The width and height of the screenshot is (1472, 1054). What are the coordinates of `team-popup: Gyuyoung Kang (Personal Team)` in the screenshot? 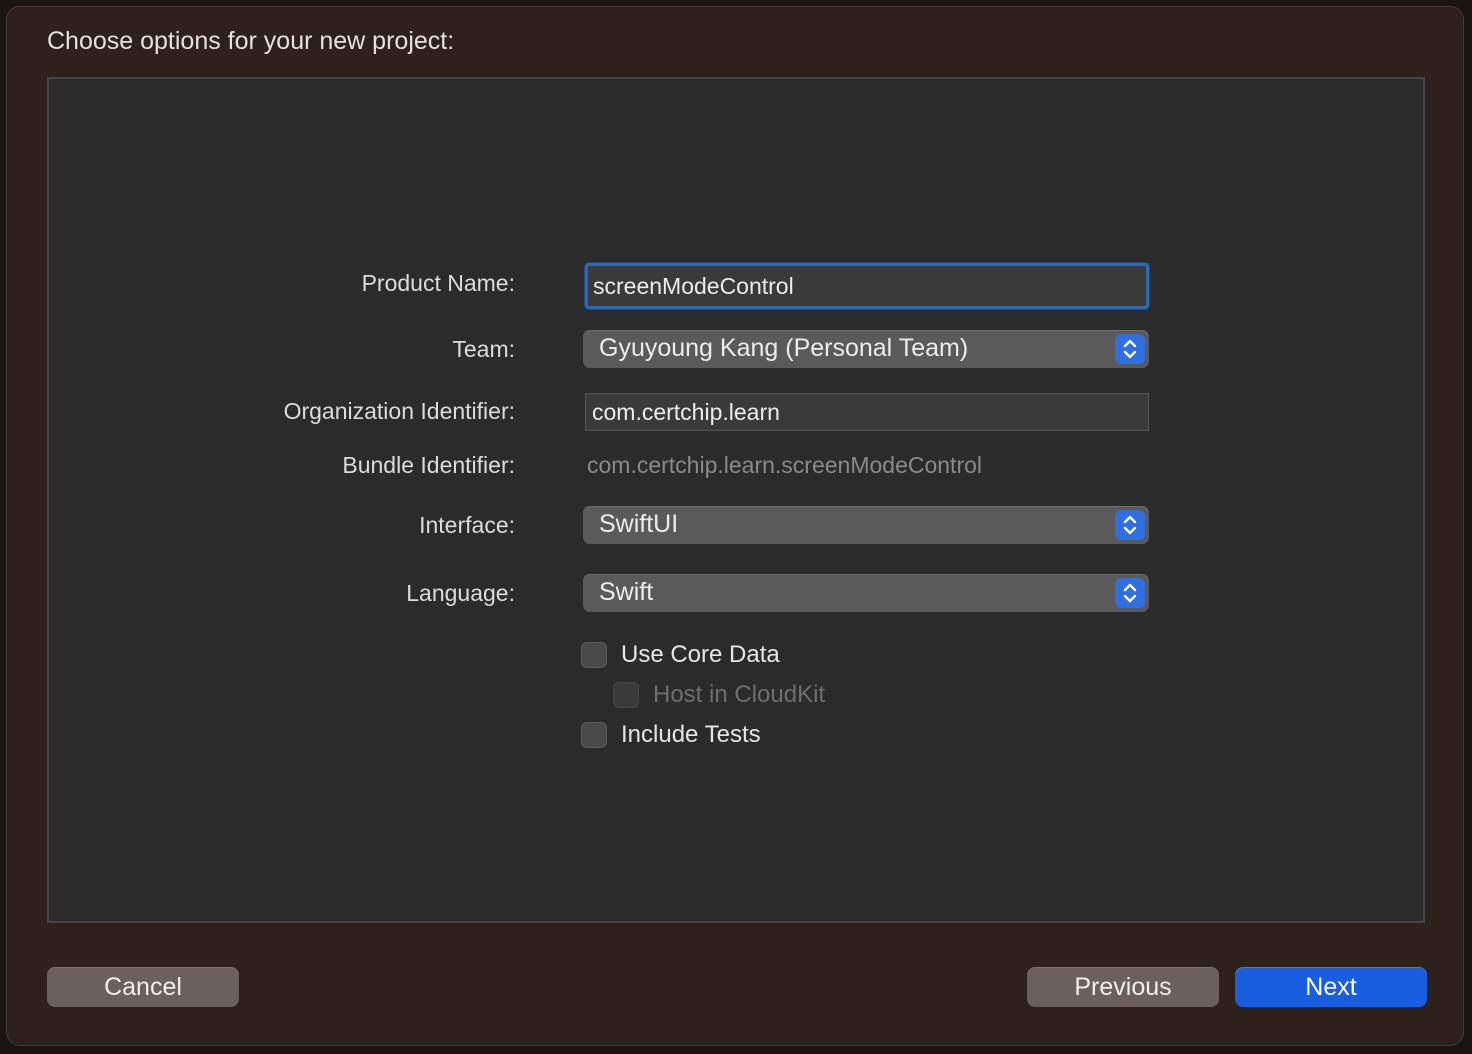 It's located at (866, 349).